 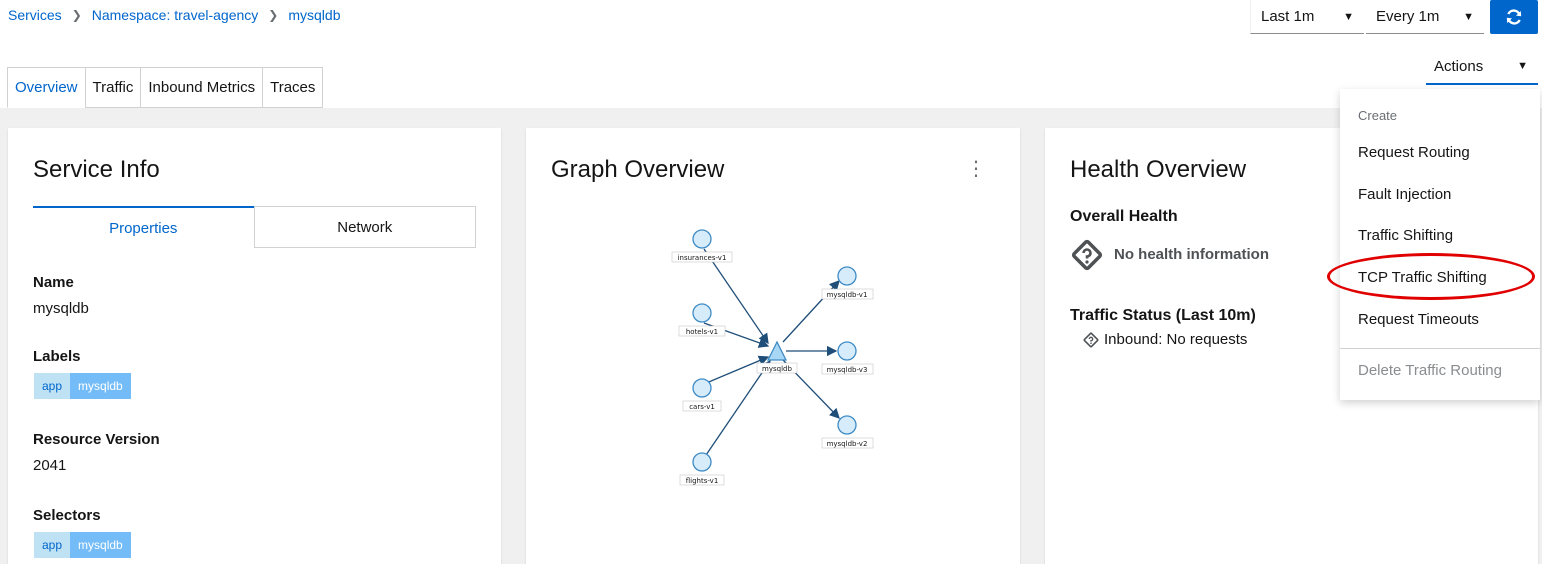 What do you see at coordinates (777, 369) in the screenshot?
I see `node-label: mysqldb` at bounding box center [777, 369].